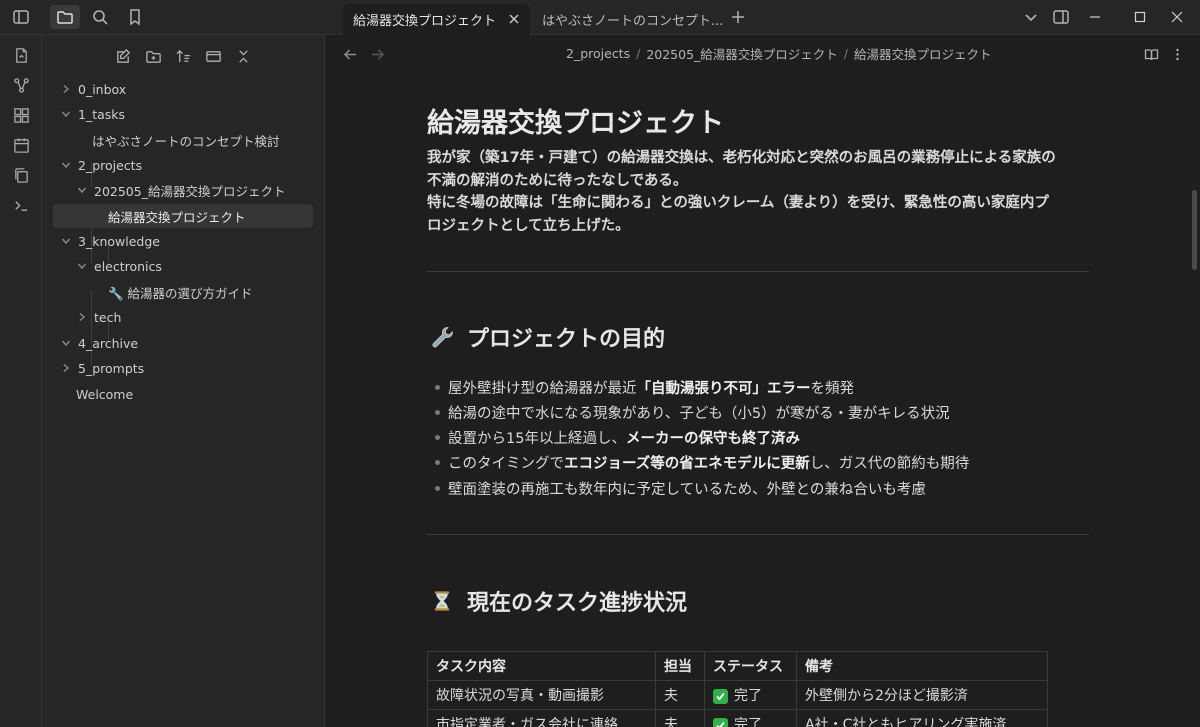  I want to click on file-kyutoki-project: 給湯器交換プロジェクト, so click(183, 216).